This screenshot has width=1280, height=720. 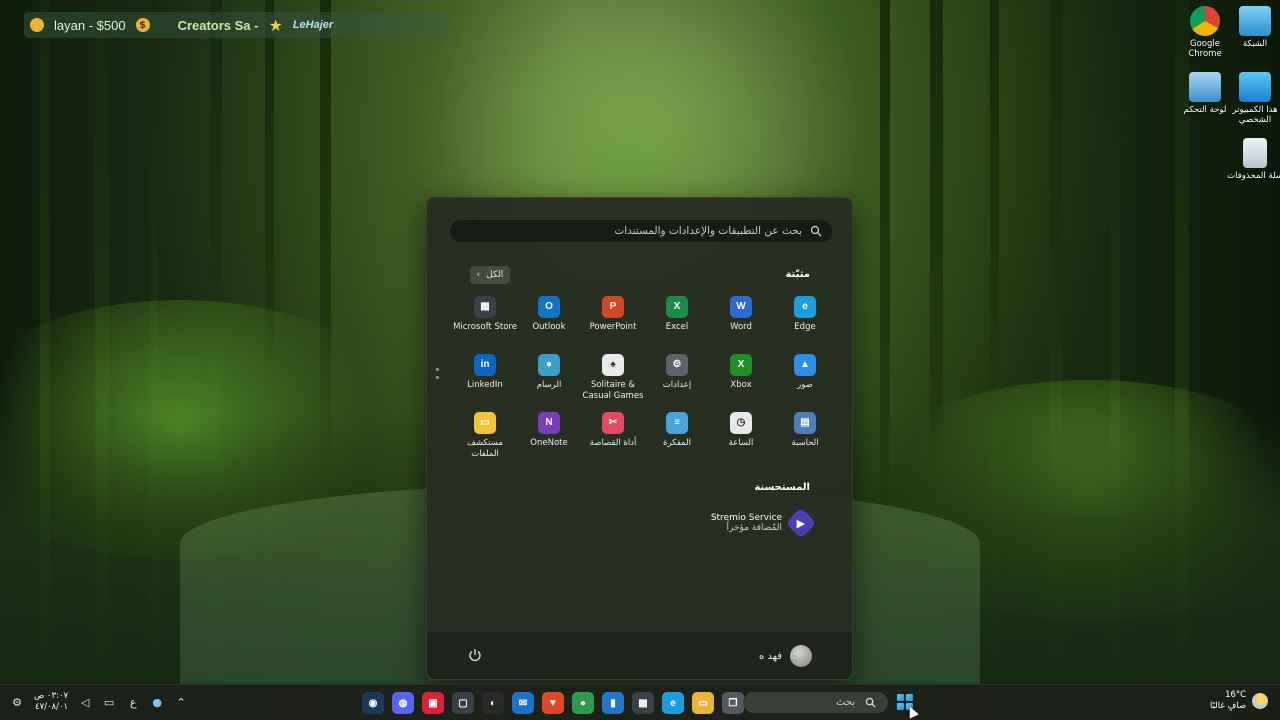 What do you see at coordinates (805, 365) in the screenshot?
I see `photos-icon: ▲` at bounding box center [805, 365].